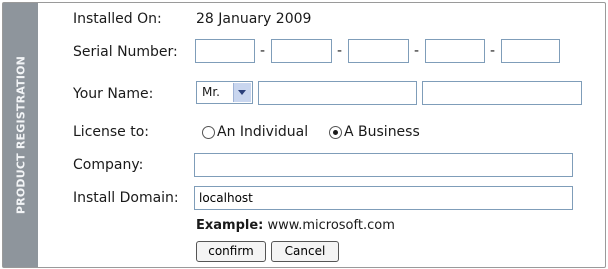  I want to click on license-individual-label: An Individual, so click(262, 132).